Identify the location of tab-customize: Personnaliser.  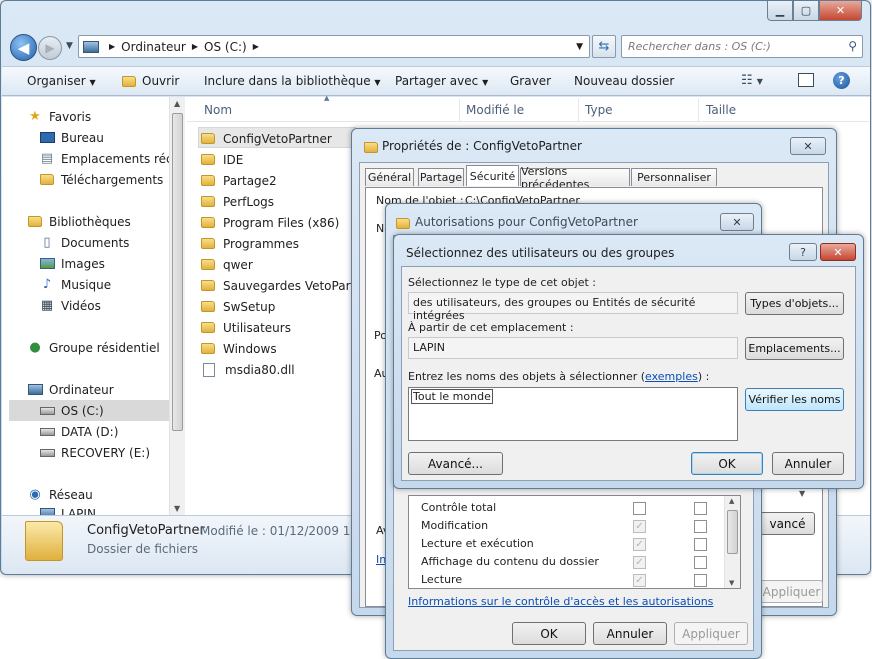
(674, 177).